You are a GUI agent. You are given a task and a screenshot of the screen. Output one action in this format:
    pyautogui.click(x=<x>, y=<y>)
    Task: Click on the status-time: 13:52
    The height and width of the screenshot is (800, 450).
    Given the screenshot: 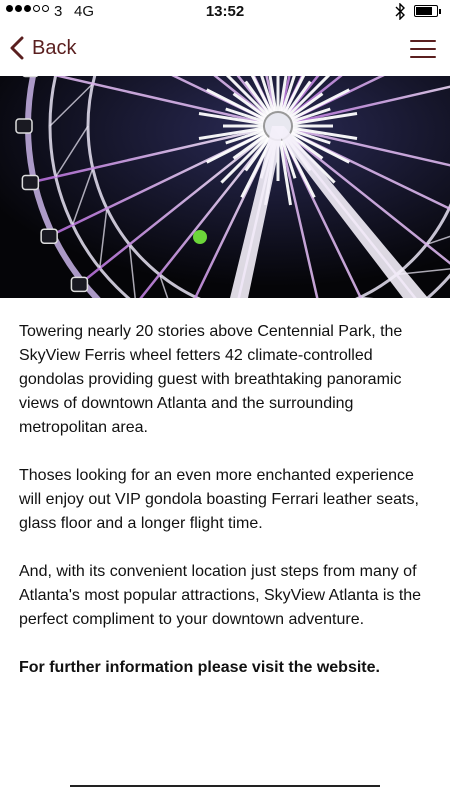 What is the action you would take?
    pyautogui.click(x=225, y=11)
    